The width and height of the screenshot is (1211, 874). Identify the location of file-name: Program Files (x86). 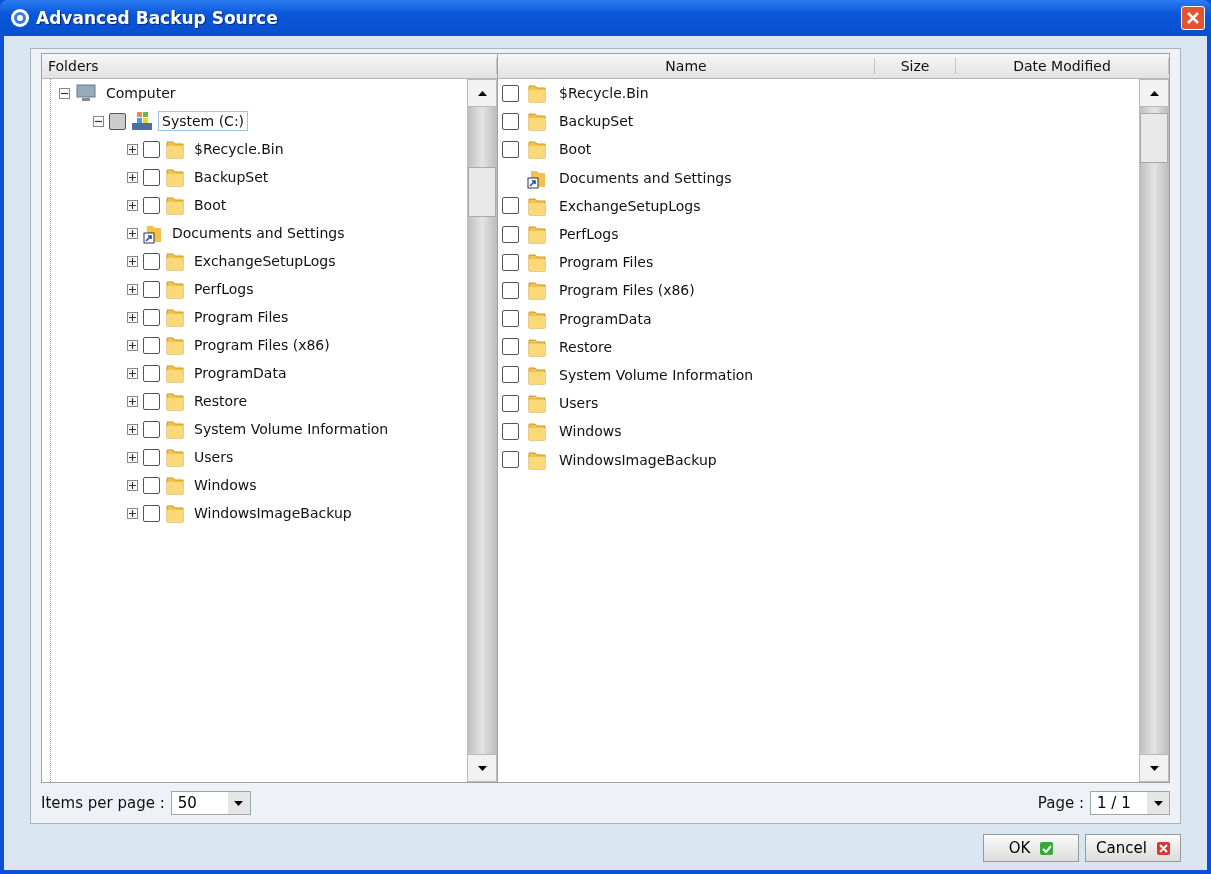
(627, 290).